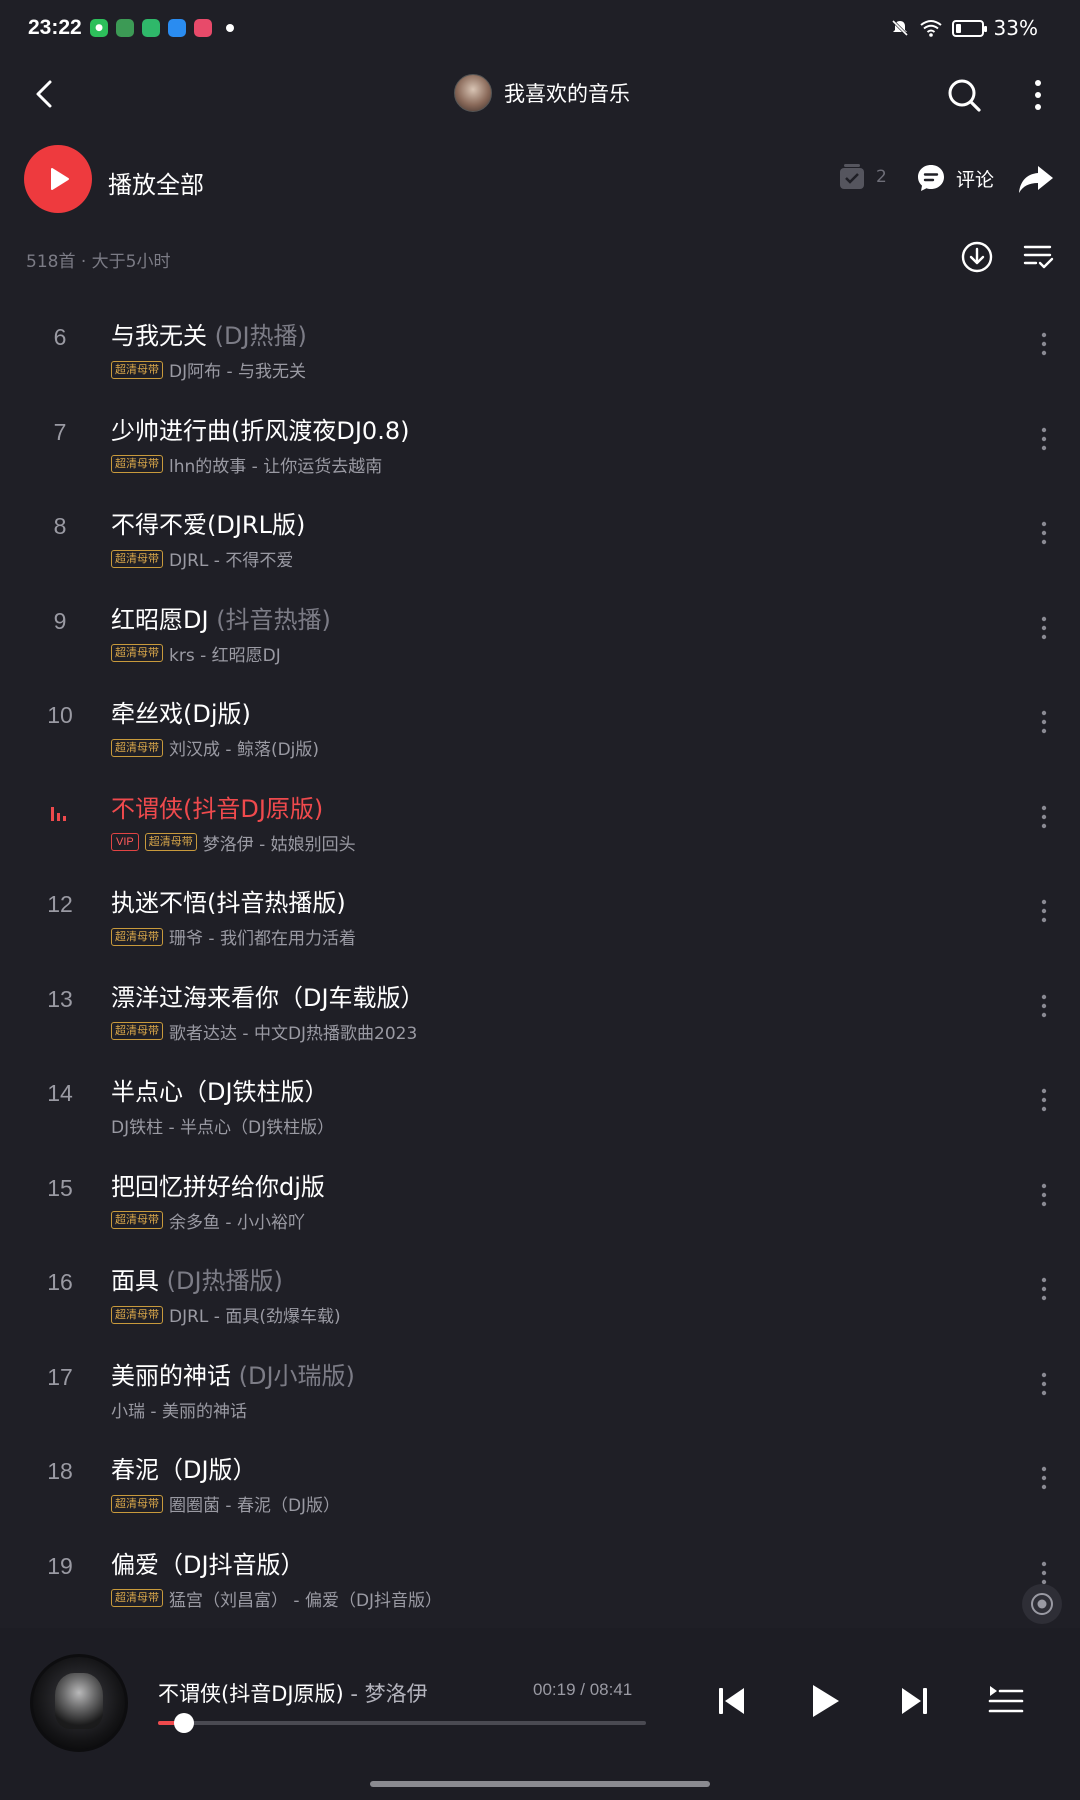 The image size is (1080, 1800). Describe the element at coordinates (306, 1600) in the screenshot. I see `song-artist-album: 猛宫（刘昌富） - 偏爱（DJ抖音版）` at that location.